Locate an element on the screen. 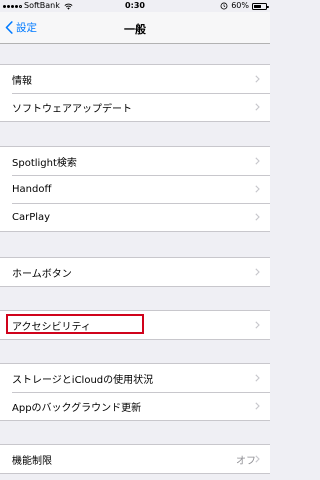 Image resolution: width=320 pixels, height=480 pixels. alarm-clock-icon is located at coordinates (224, 6).